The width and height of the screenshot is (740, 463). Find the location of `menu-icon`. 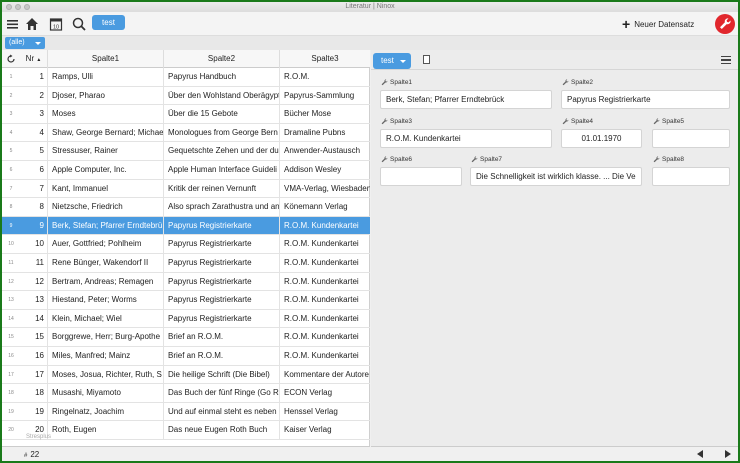

menu-icon is located at coordinates (13, 24).